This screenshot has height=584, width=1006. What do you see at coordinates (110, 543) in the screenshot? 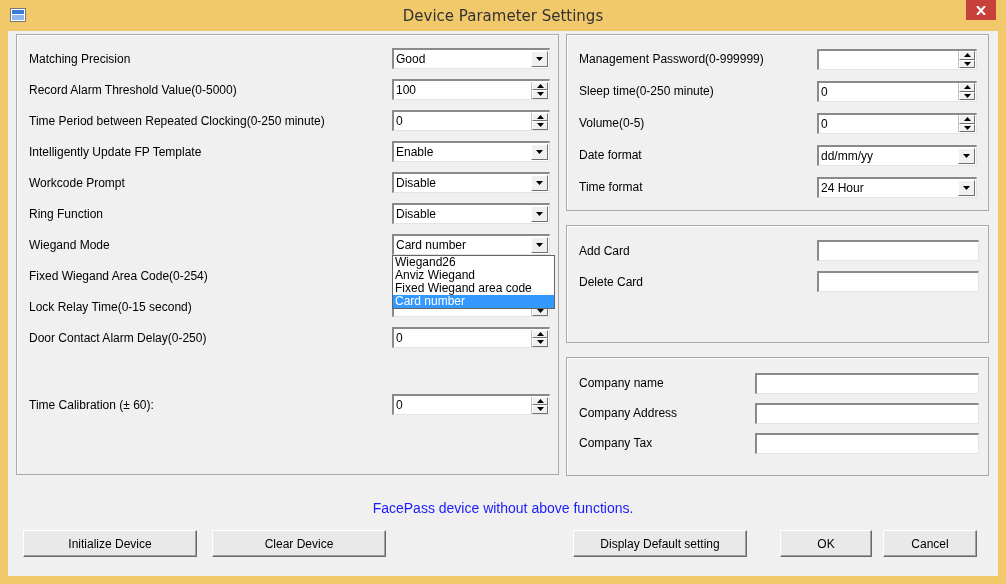
I see `action-button: Initialize Device` at bounding box center [110, 543].